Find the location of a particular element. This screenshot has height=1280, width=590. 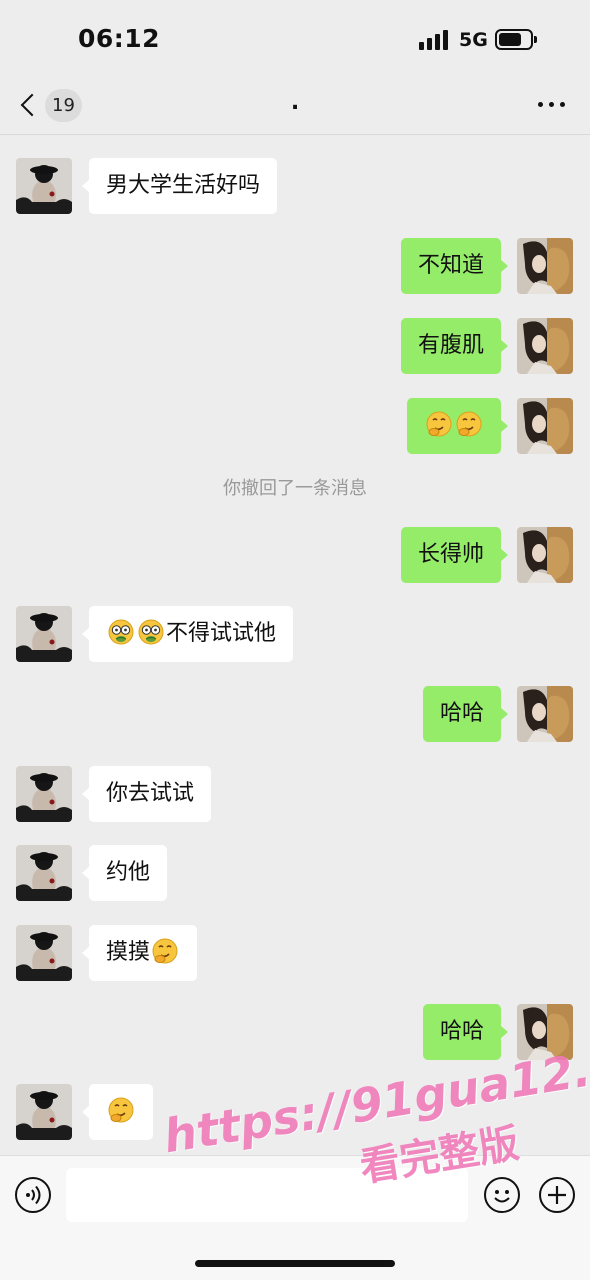

message-bubble: 约他 is located at coordinates (124, 873).